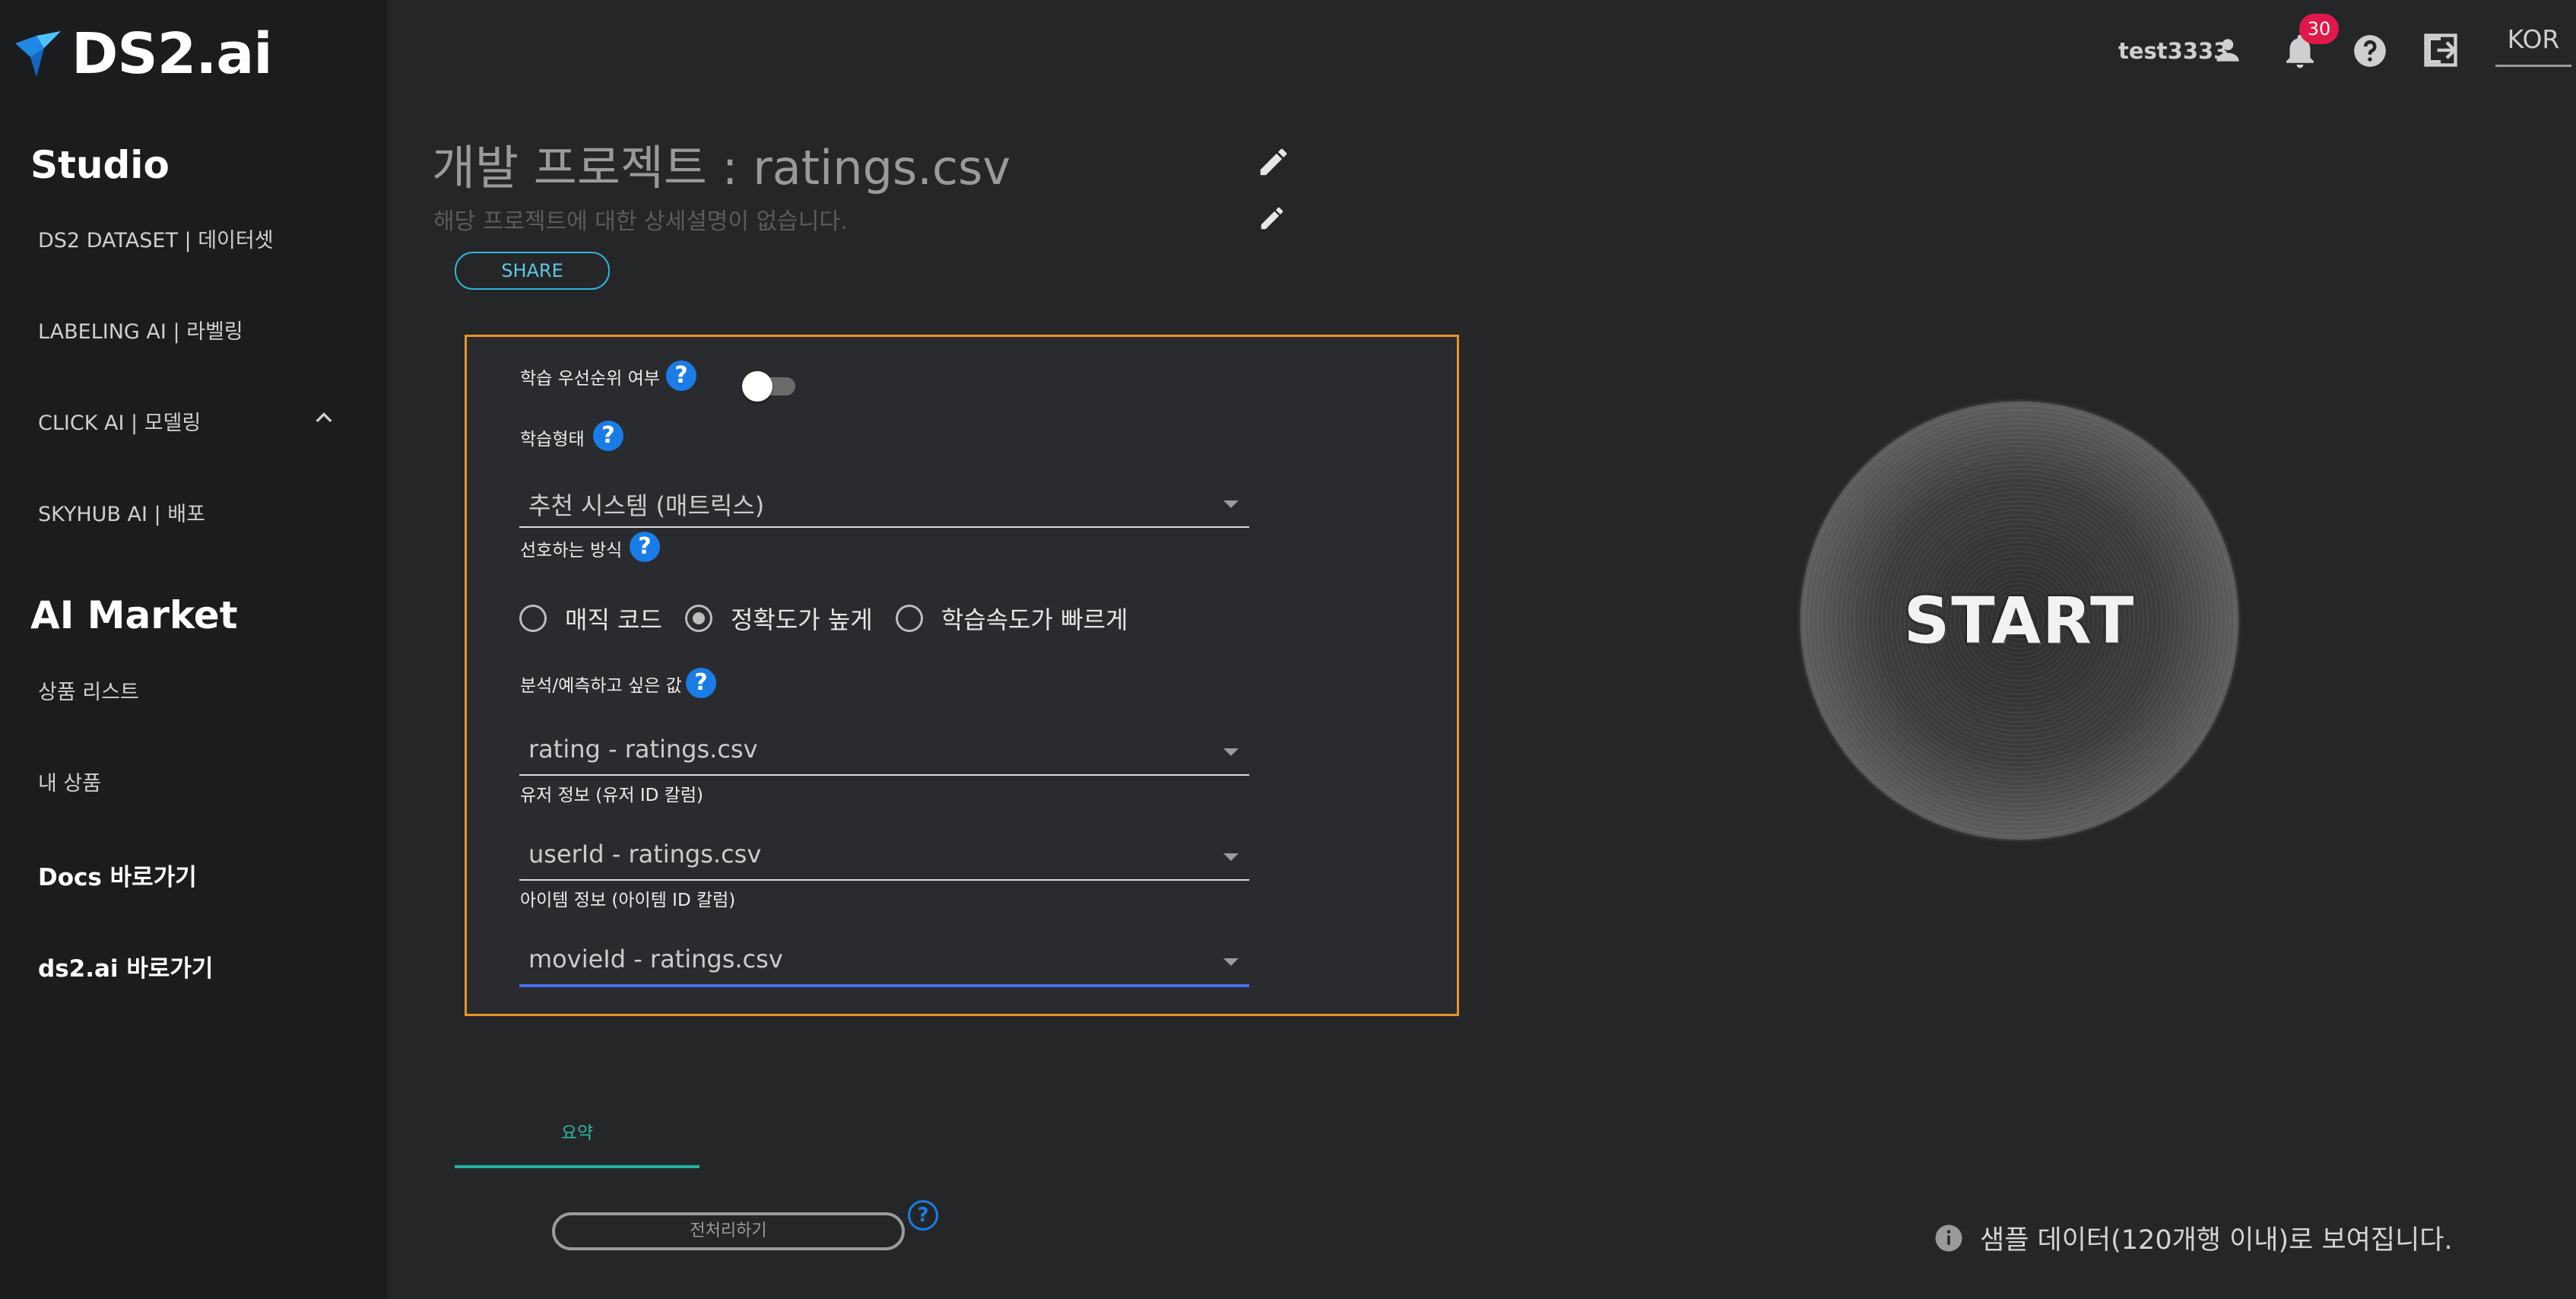 The width and height of the screenshot is (2576, 1299). I want to click on user-icon, so click(2227, 50).